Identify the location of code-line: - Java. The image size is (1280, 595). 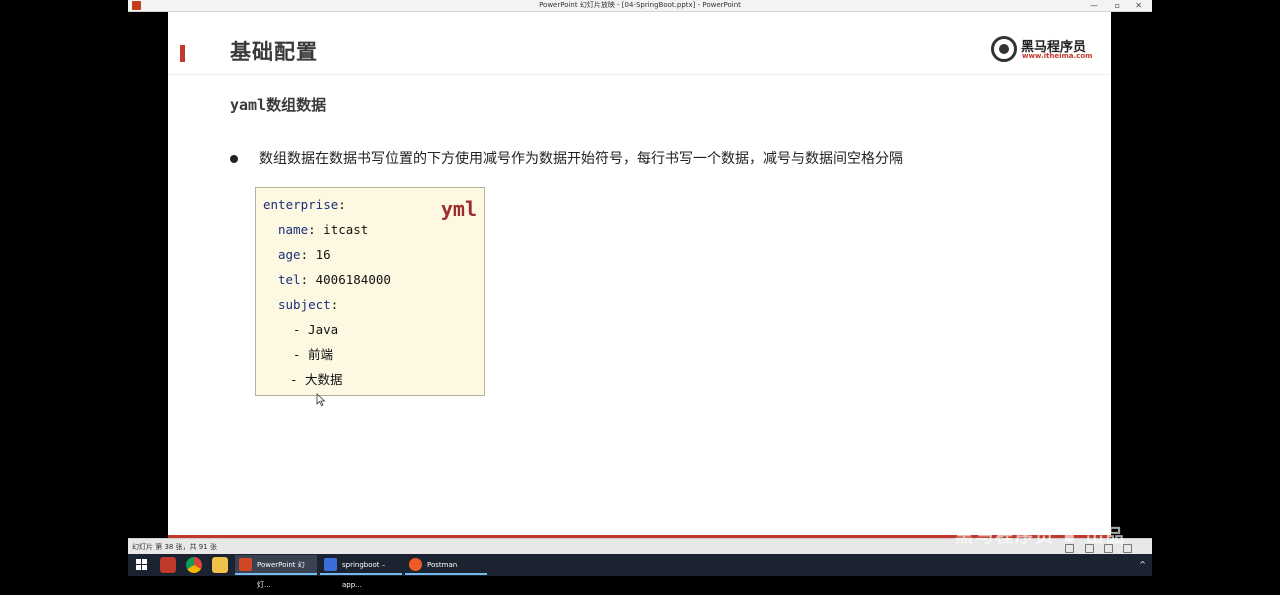
(316, 329).